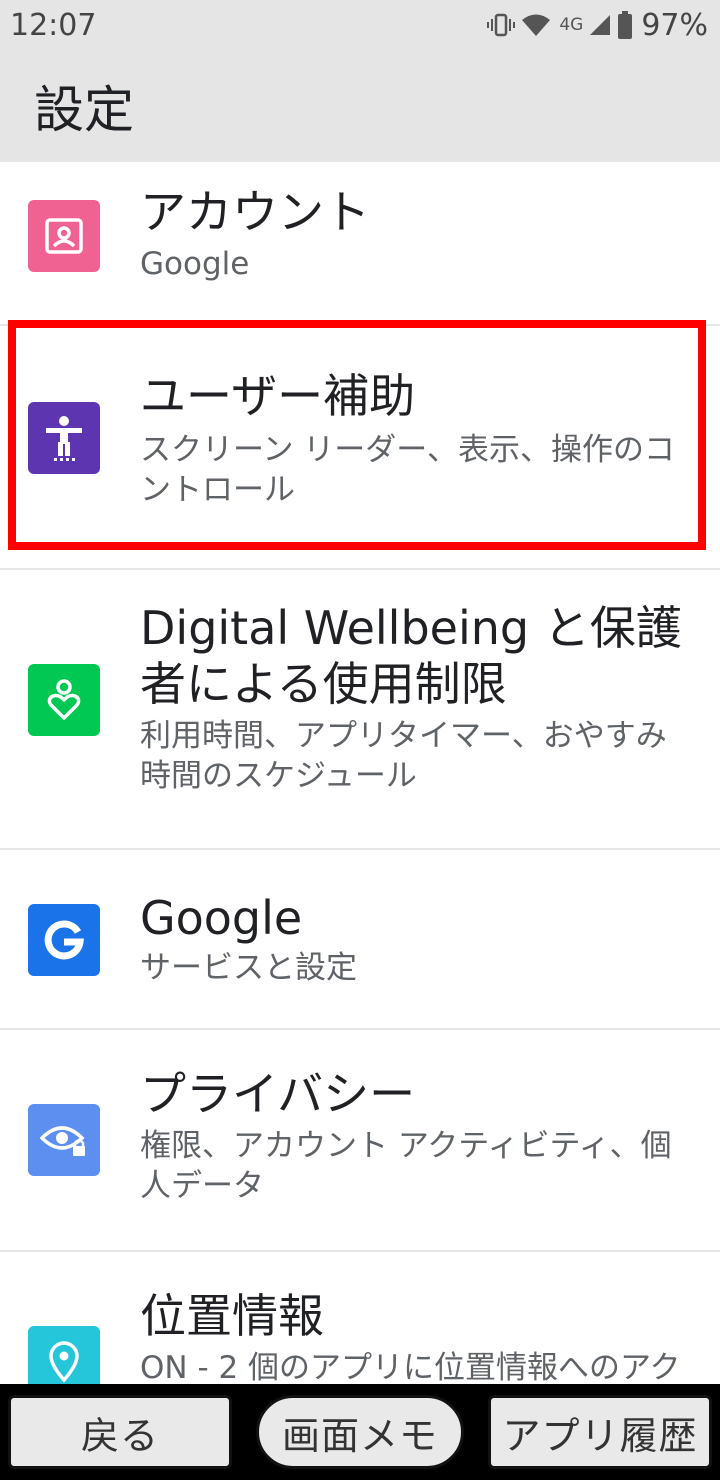  What do you see at coordinates (278, 396) in the screenshot?
I see `settings-item-title: ユーザー補助` at bounding box center [278, 396].